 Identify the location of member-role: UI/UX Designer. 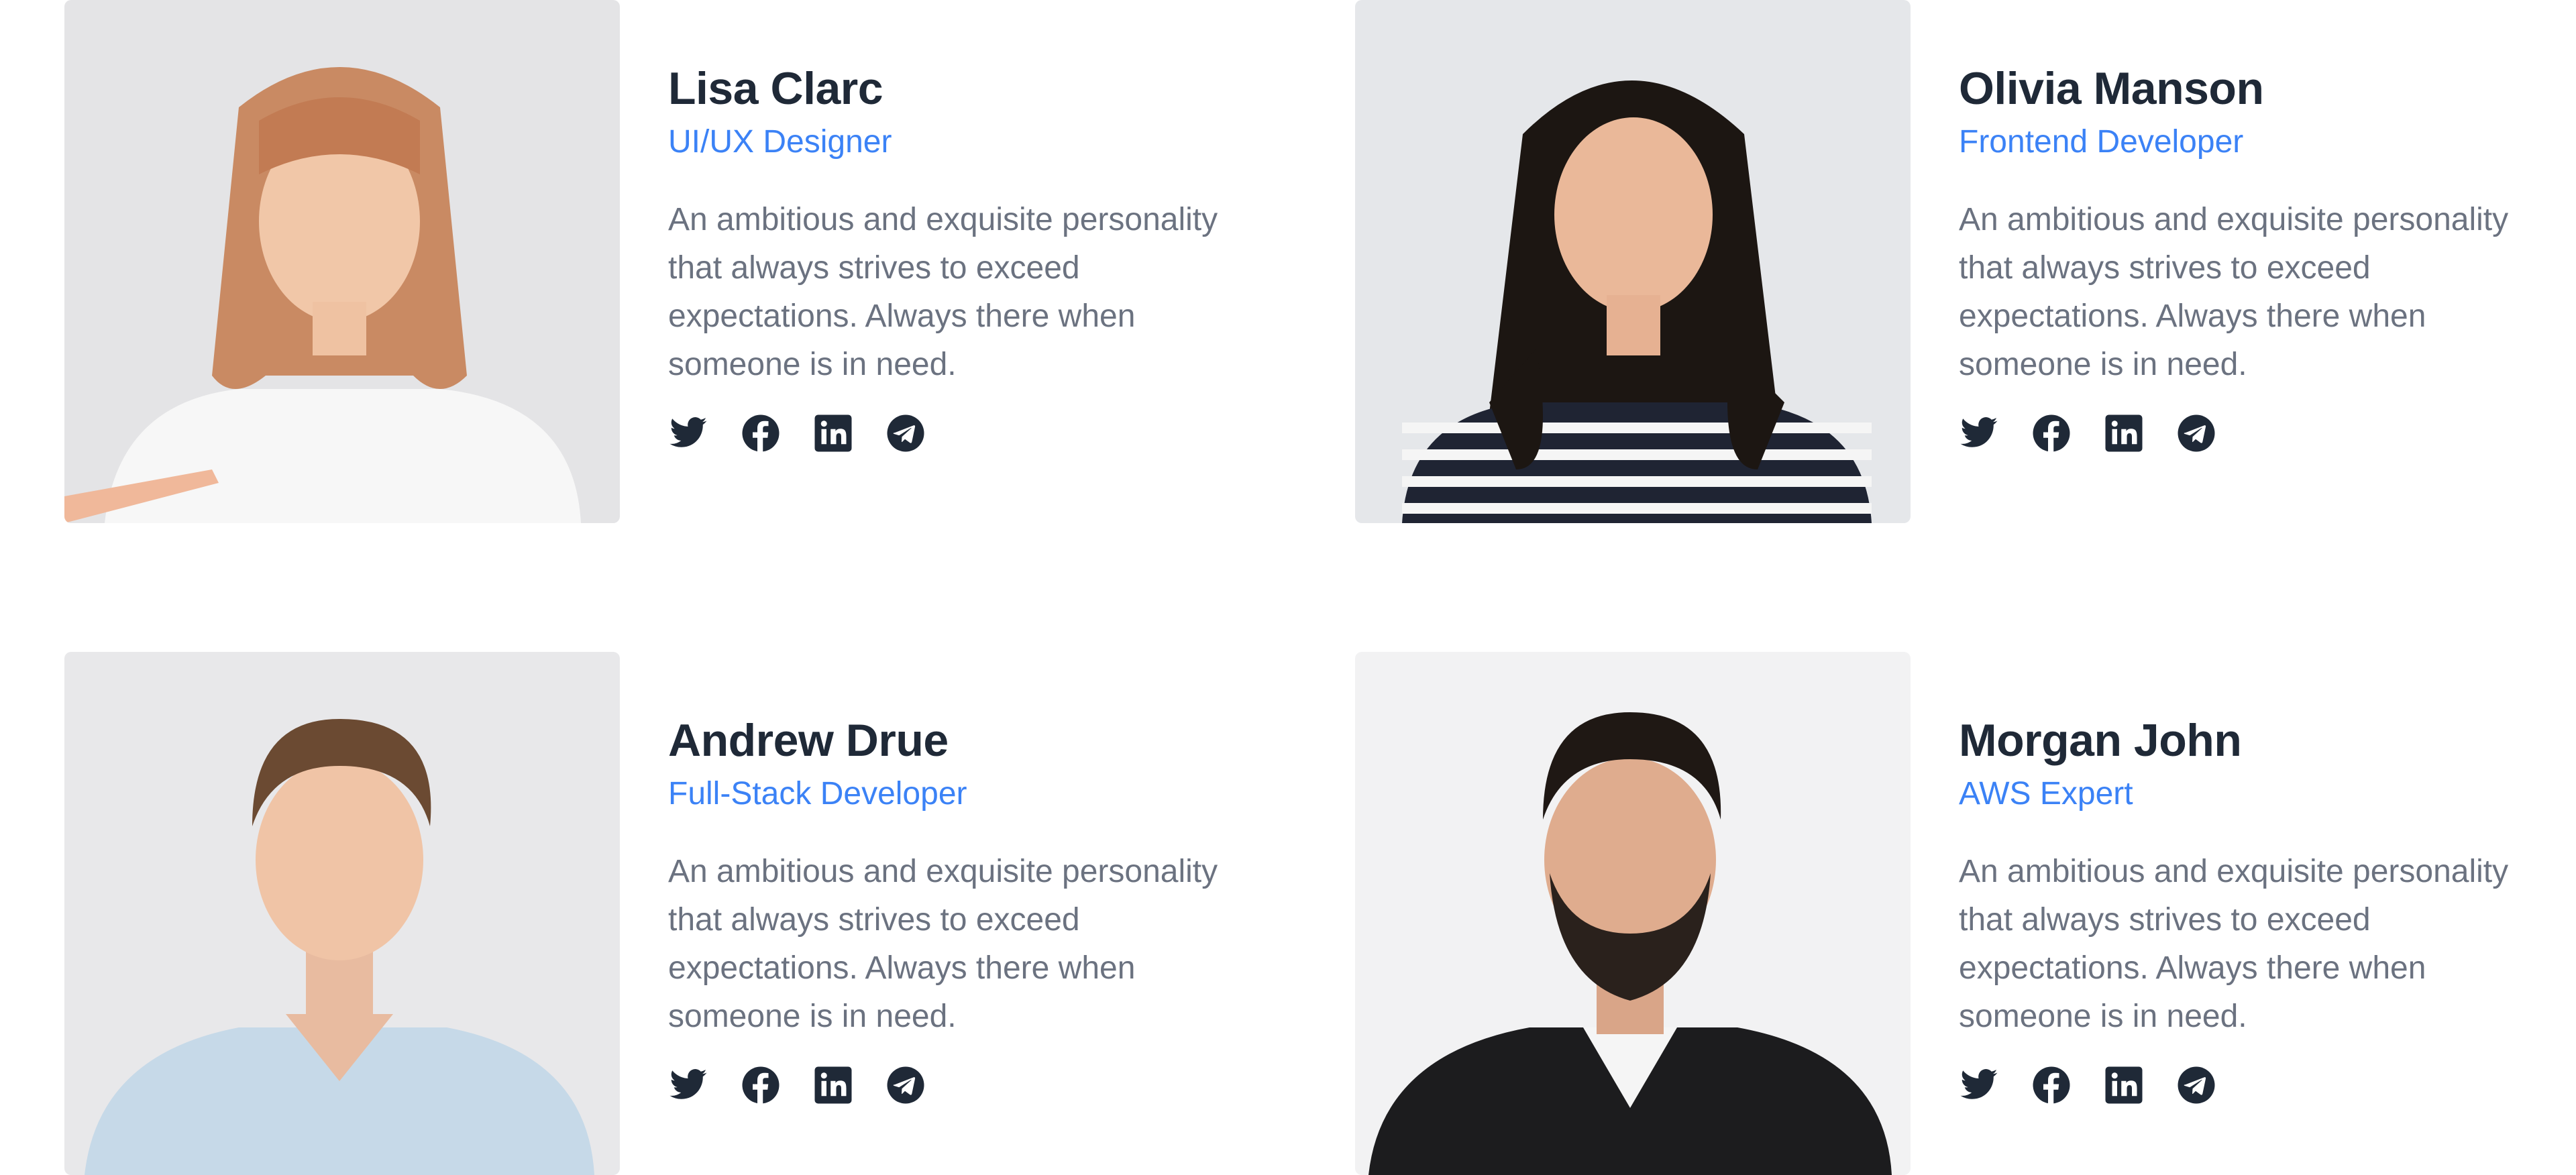
(780, 142).